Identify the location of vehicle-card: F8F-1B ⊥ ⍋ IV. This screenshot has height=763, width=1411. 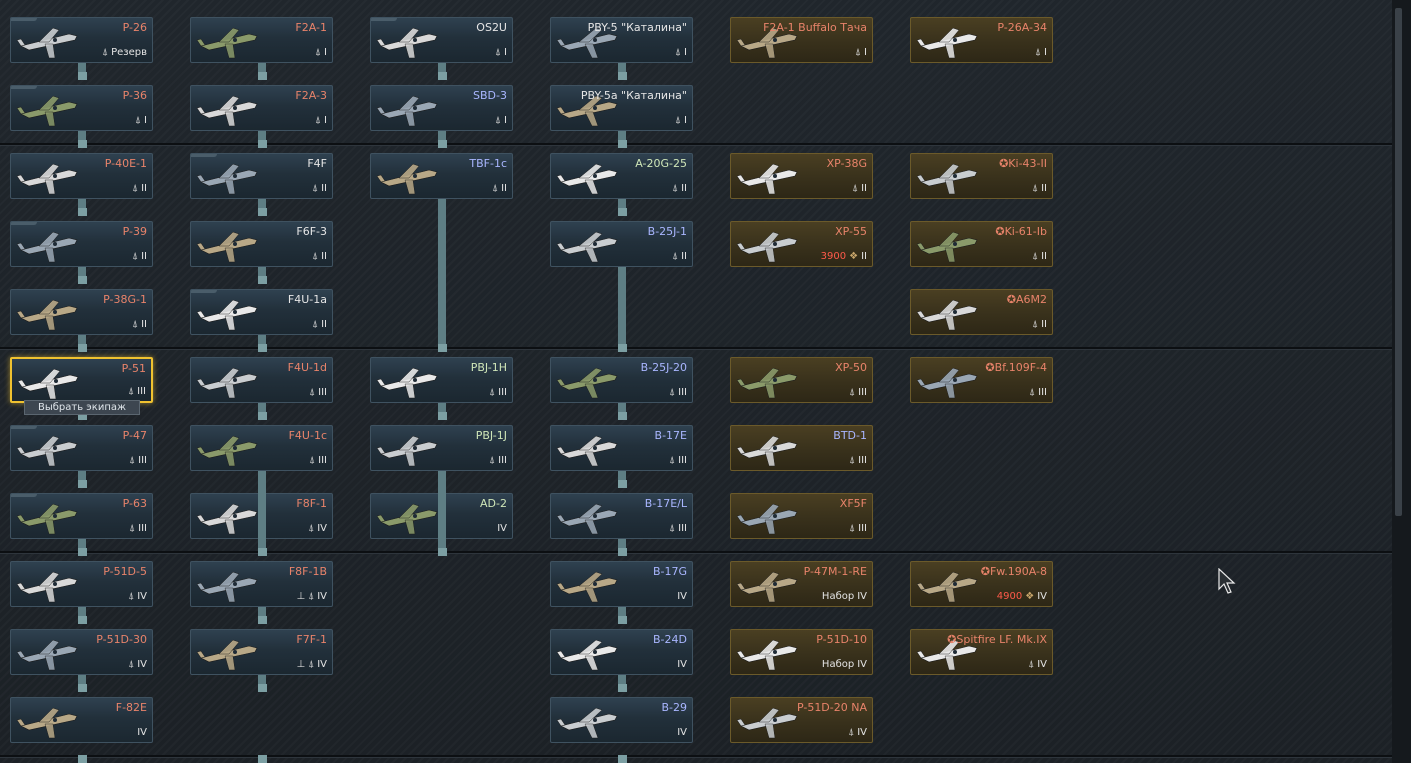
(261, 584).